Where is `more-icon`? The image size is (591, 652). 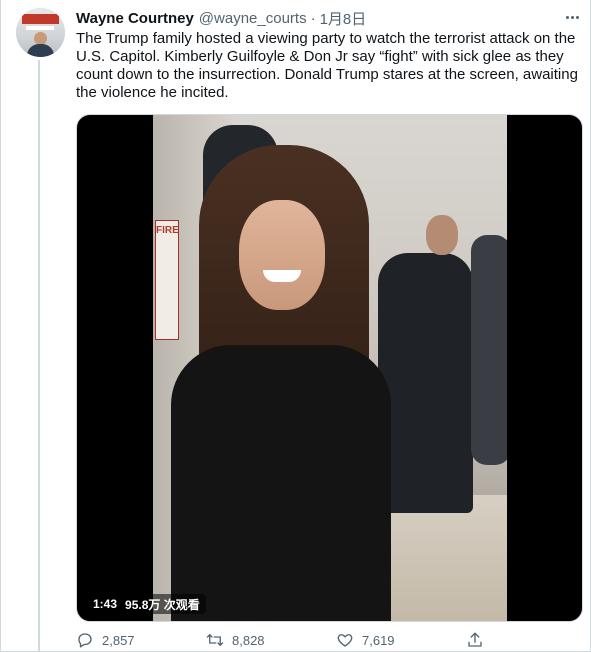
more-icon is located at coordinates (572, 17).